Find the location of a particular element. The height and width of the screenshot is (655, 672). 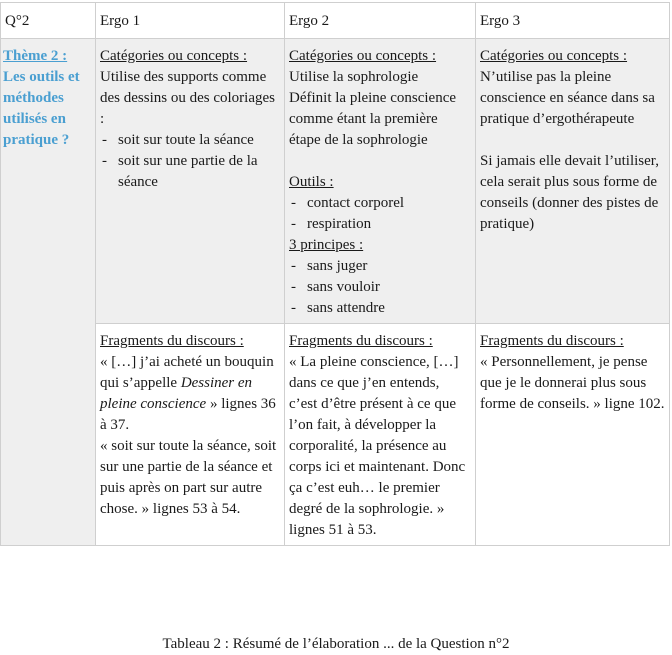

list-item: soit sur une partie de la séance is located at coordinates (190, 172).